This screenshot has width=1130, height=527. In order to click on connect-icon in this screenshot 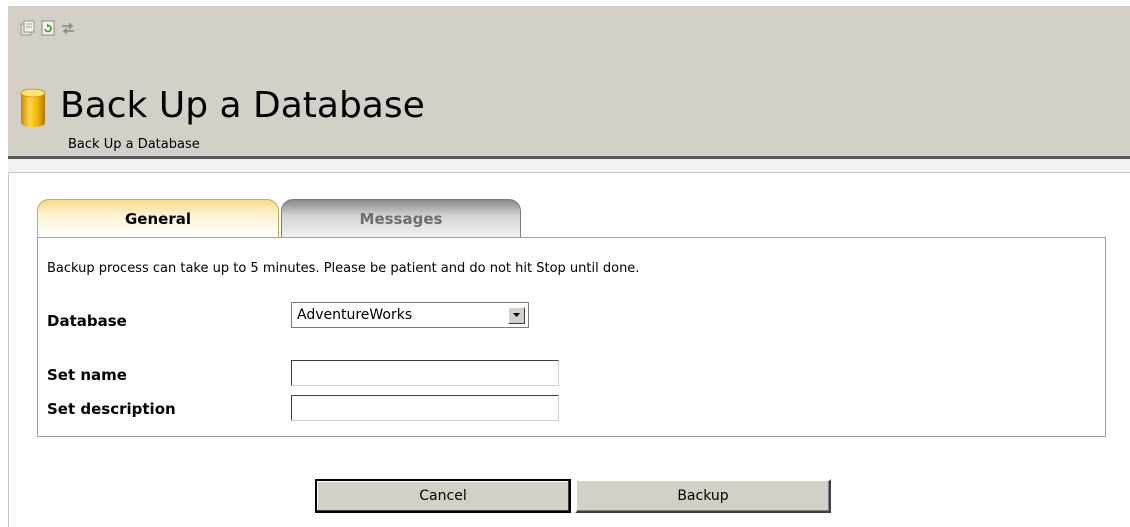, I will do `click(68, 28)`.